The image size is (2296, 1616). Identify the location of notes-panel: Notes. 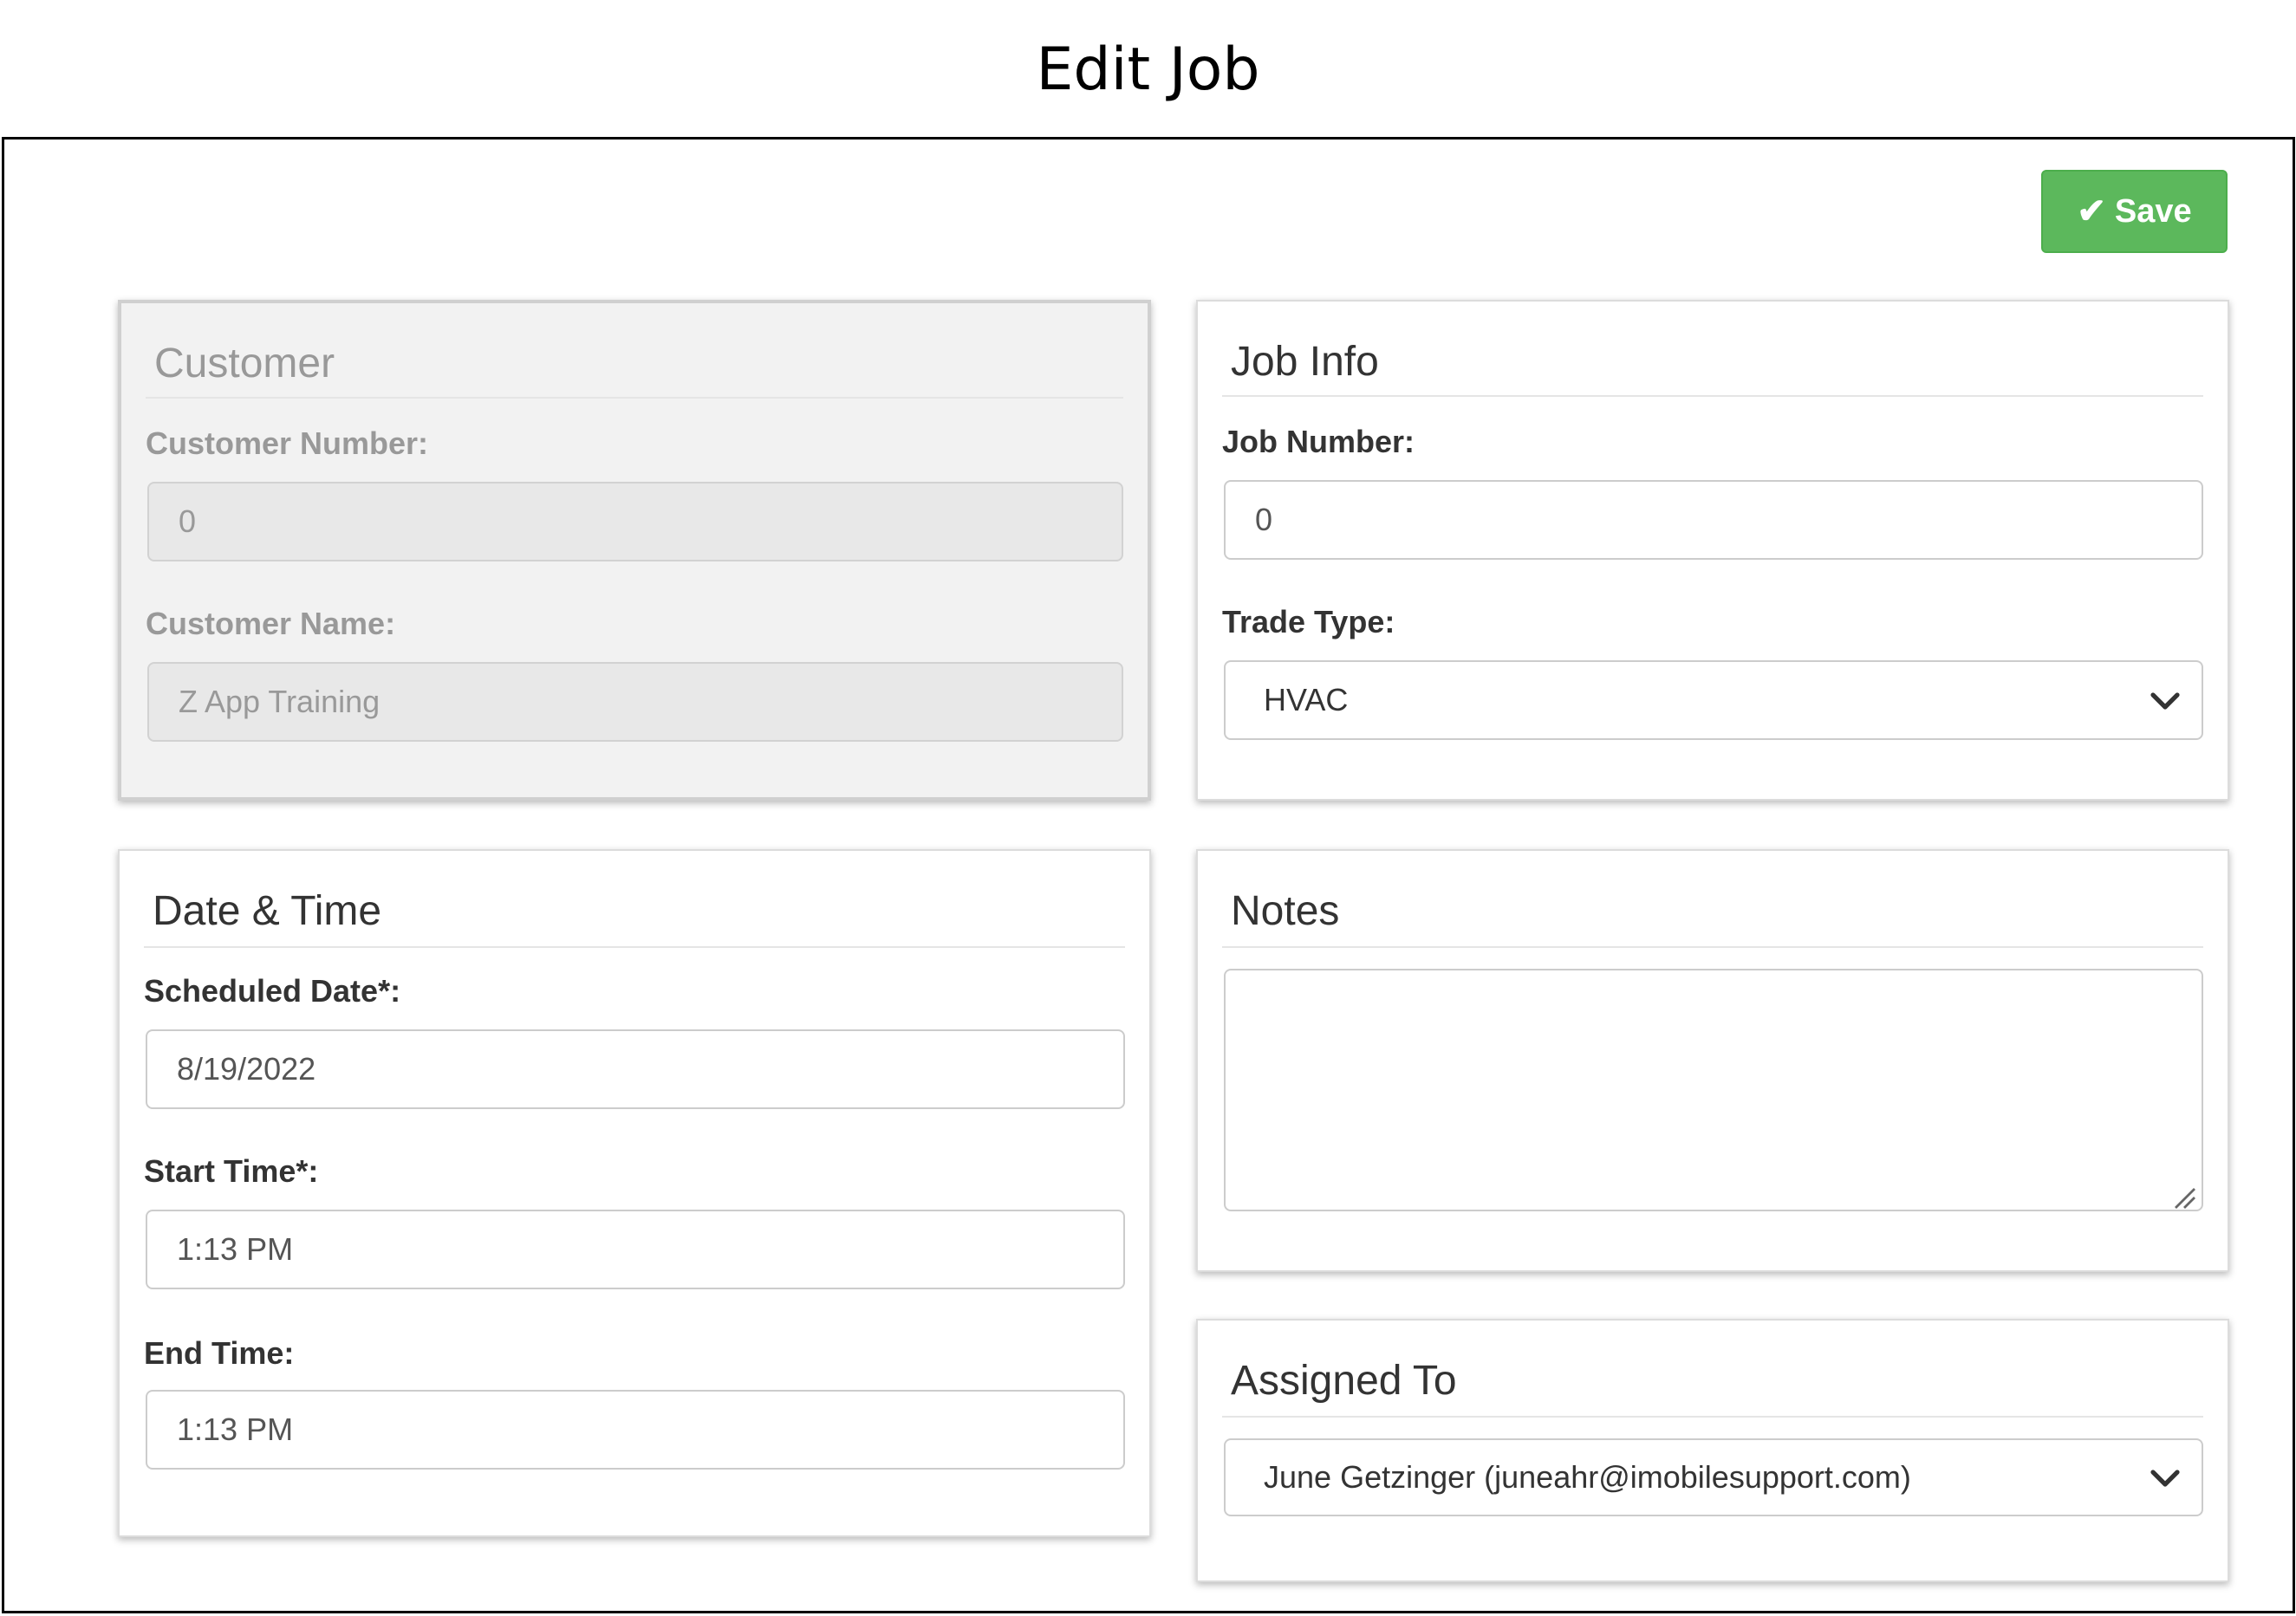
(1712, 1060).